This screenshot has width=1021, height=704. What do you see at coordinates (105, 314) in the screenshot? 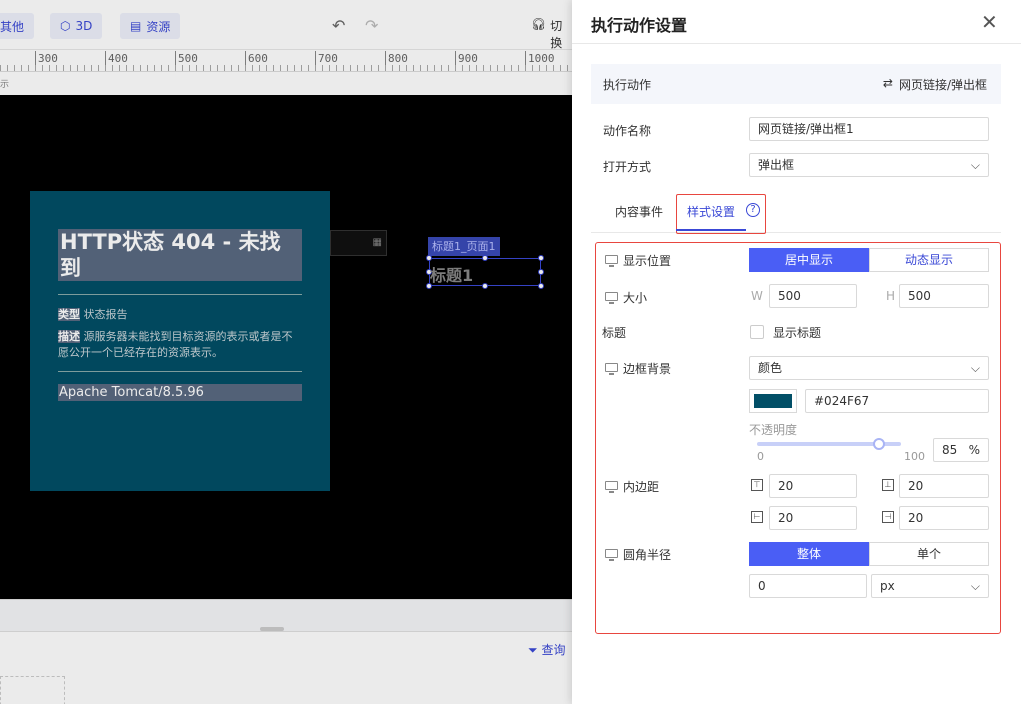
I see `preview-type-value: 状态报告` at bounding box center [105, 314].